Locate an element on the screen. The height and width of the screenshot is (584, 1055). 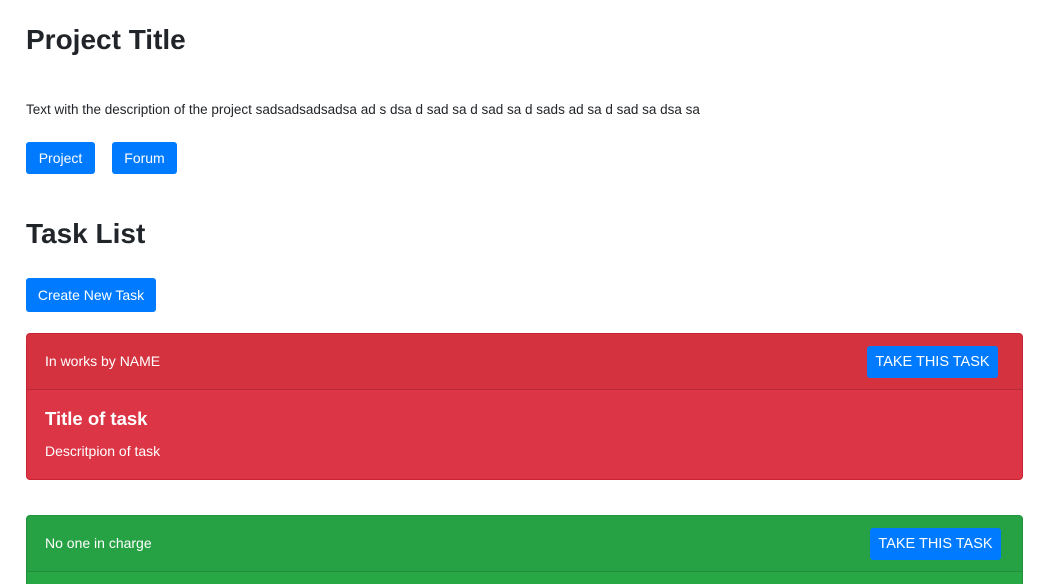
task-card-header: In works by NAME TAKE THIS TASK is located at coordinates (524, 362).